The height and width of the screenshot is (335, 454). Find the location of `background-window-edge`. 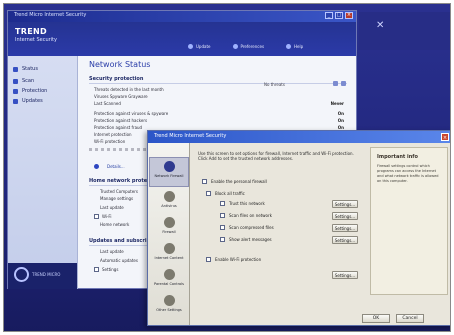

background-window-edge is located at coordinates (404, 31).